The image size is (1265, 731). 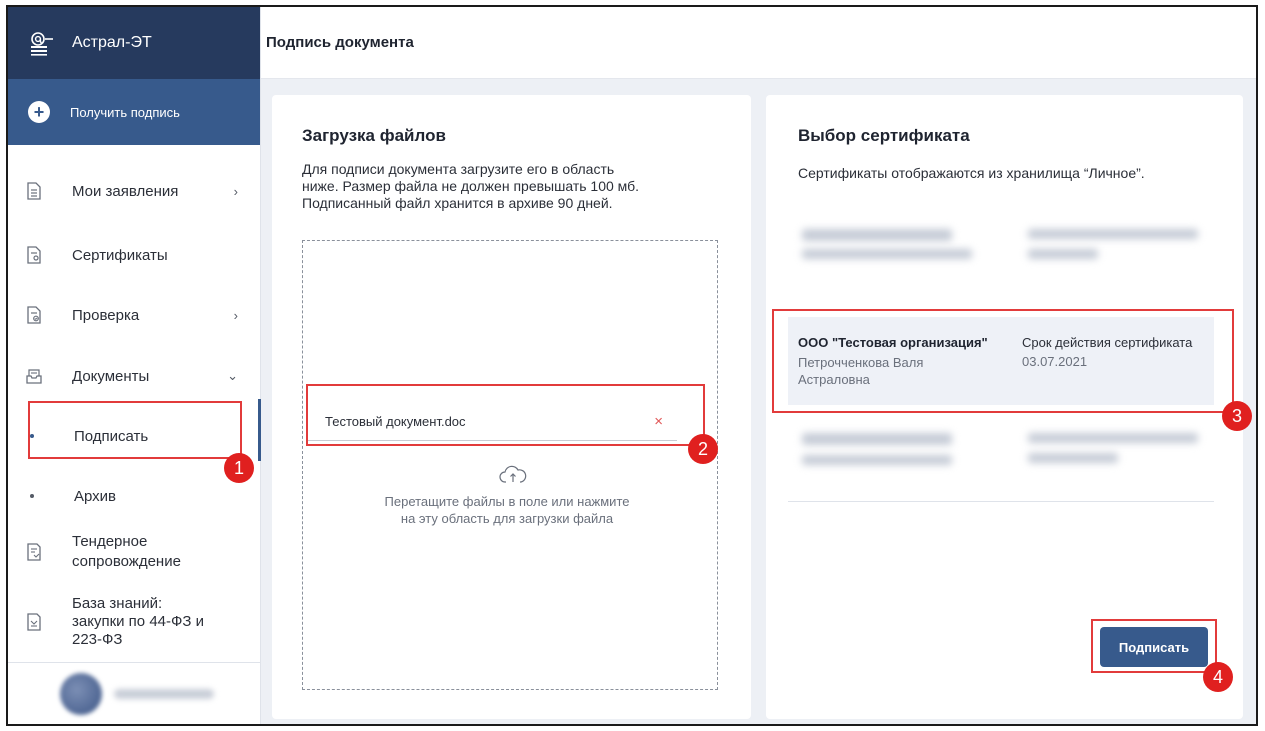 What do you see at coordinates (125, 112) in the screenshot?
I see `get-signature-label: Получить подпись` at bounding box center [125, 112].